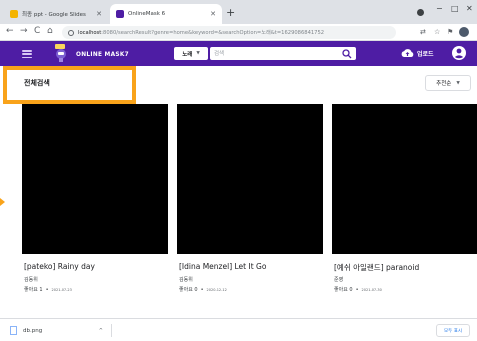 The width and height of the screenshot is (477, 341). I want to click on slides-favicon-icon, so click(14, 14).